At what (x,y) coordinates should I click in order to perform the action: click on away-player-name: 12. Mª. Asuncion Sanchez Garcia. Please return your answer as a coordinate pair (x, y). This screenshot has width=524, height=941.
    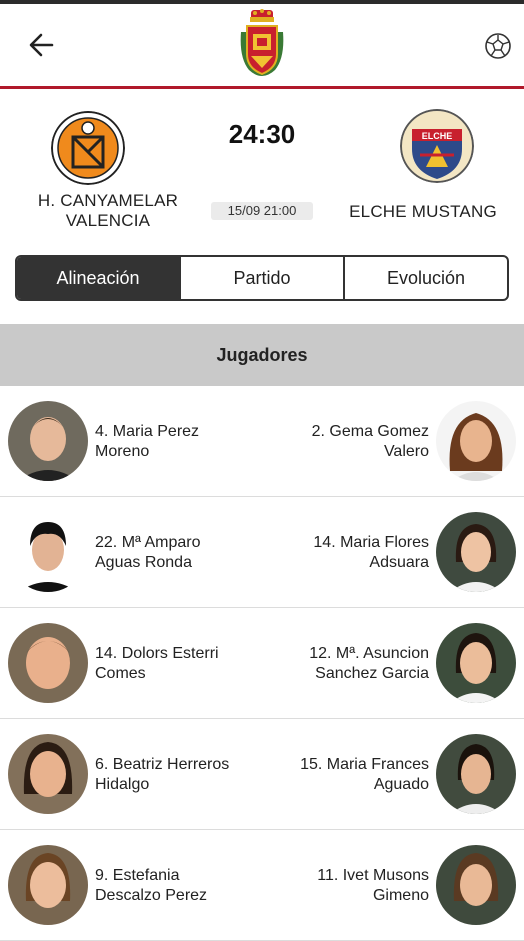
    Looking at the image, I should click on (349, 664).